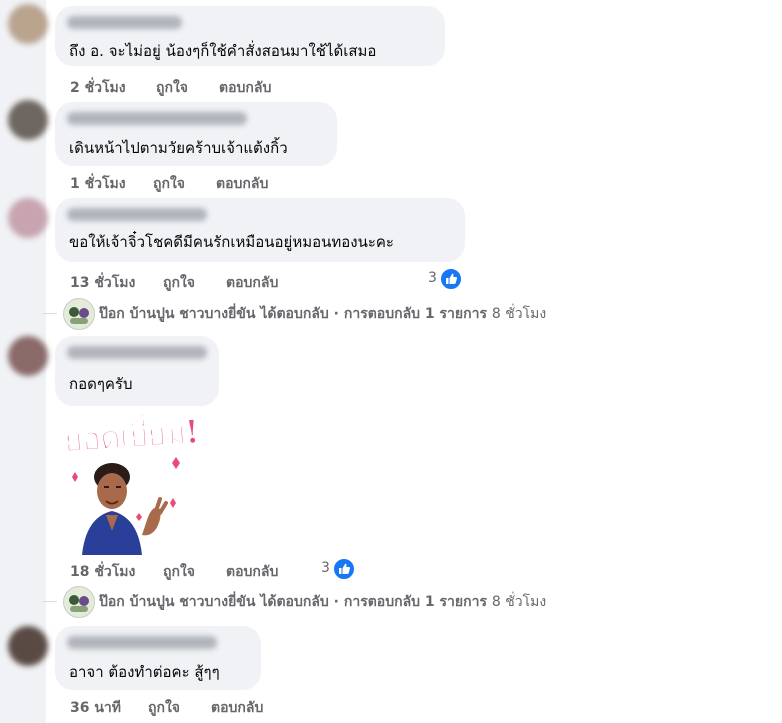  Describe the element at coordinates (137, 371) in the screenshot. I see `comment-bubble: กอดๆครับ` at that location.